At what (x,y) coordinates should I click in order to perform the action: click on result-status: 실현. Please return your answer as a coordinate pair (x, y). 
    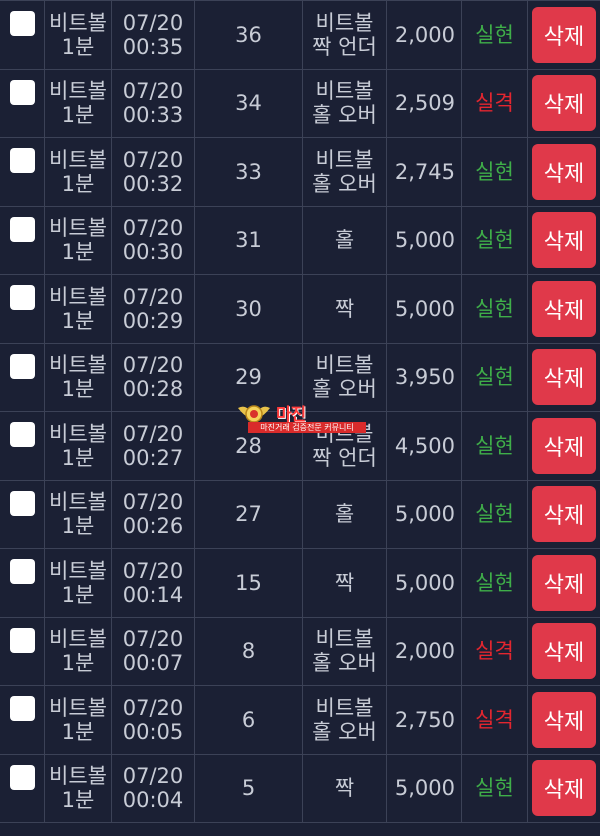
    Looking at the image, I should click on (494, 240).